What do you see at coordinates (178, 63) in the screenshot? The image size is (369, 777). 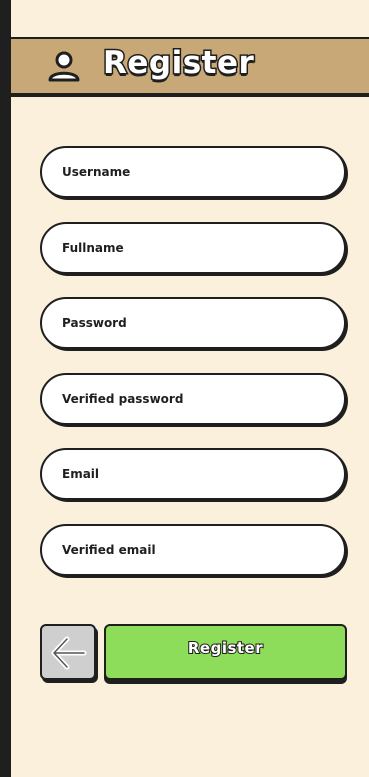 I see `page-title: Register` at bounding box center [178, 63].